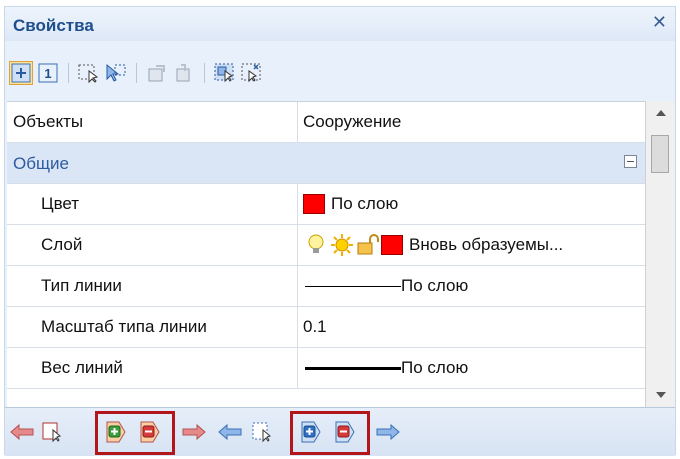 This screenshot has height=459, width=680. I want to click on add-to-set-icon, so click(310, 432).